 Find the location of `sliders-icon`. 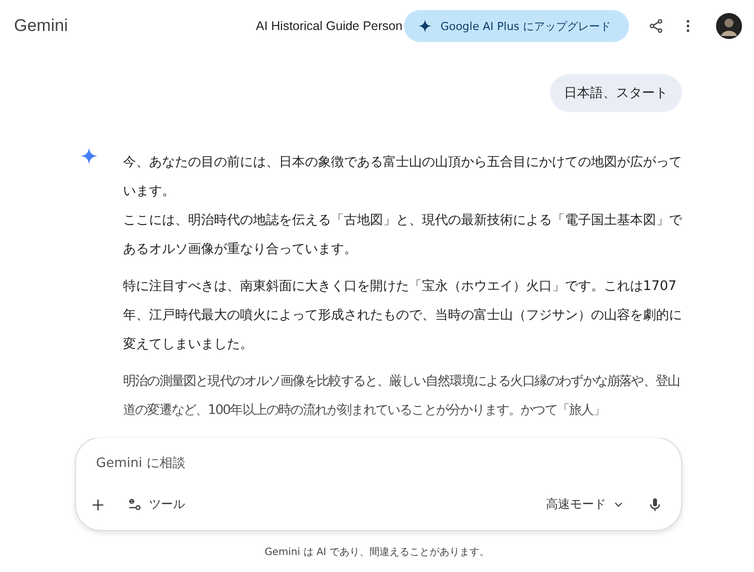

sliders-icon is located at coordinates (135, 504).